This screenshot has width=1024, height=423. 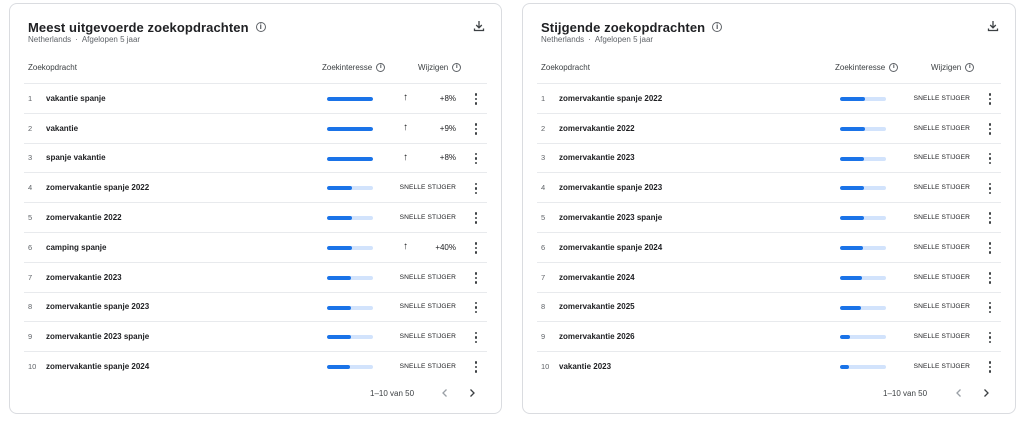 What do you see at coordinates (255, 157) in the screenshot?
I see `table-row: 3 spanje vakantie ↑ +8%` at bounding box center [255, 157].